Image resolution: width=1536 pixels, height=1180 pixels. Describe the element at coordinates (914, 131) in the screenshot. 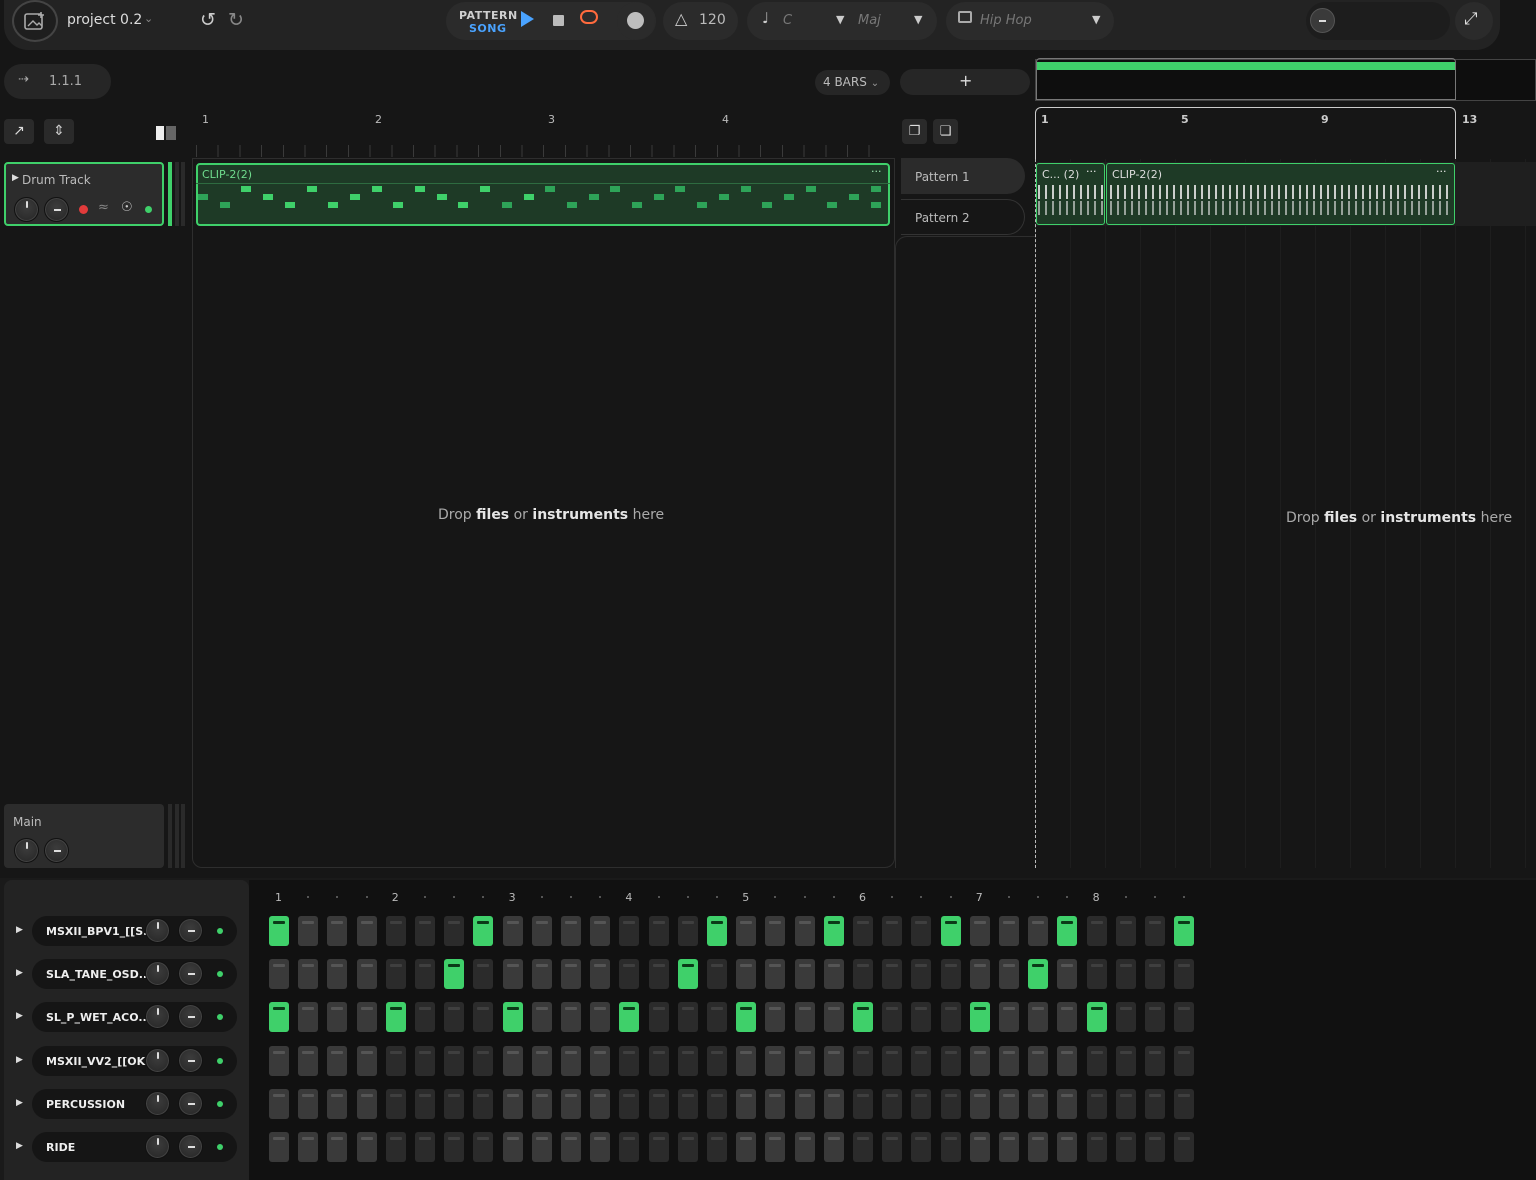

I see `duplicate-pattern-icon: ❐` at that location.